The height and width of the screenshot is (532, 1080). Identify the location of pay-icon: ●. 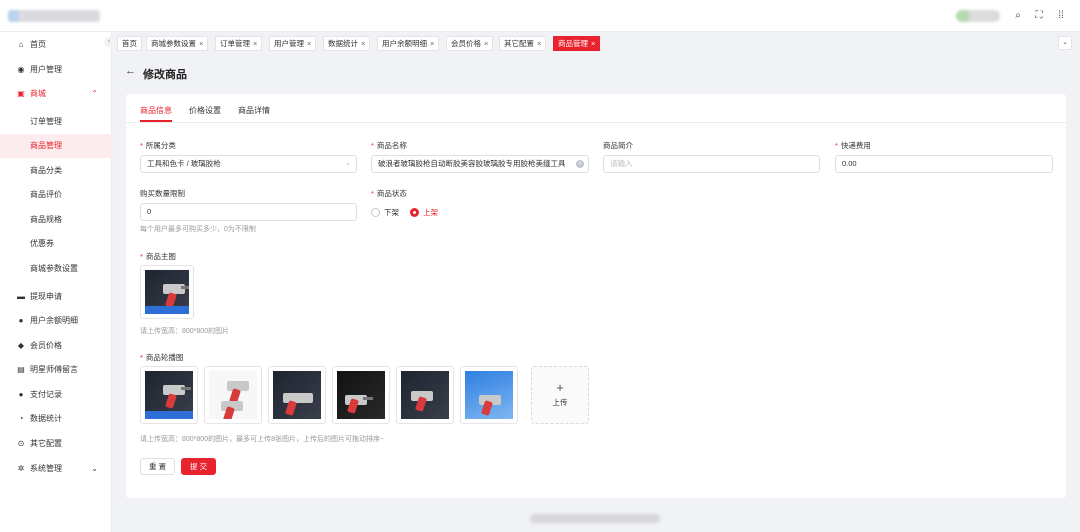
(21, 394).